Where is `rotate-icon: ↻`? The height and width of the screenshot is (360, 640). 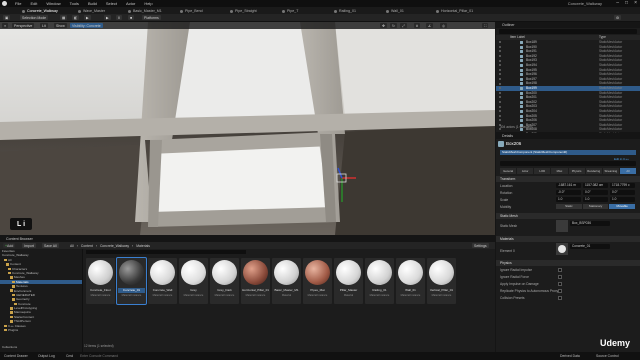 rotate-icon: ↻ is located at coordinates (393, 25).